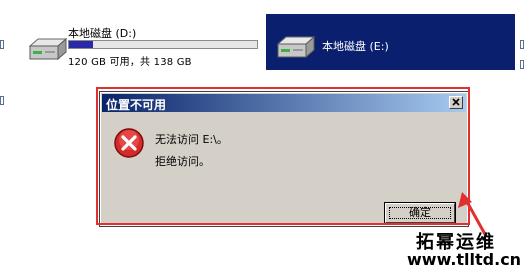  Describe the element at coordinates (136, 105) in the screenshot. I see `dialog-title: 位置不可用` at that location.